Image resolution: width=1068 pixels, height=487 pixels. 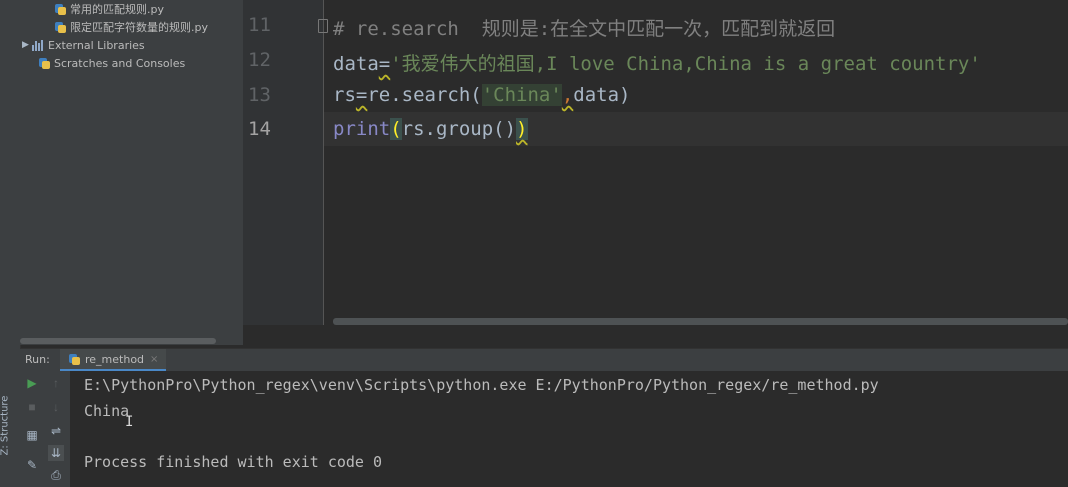 I want to click on line-number: 13, so click(x=259, y=95).